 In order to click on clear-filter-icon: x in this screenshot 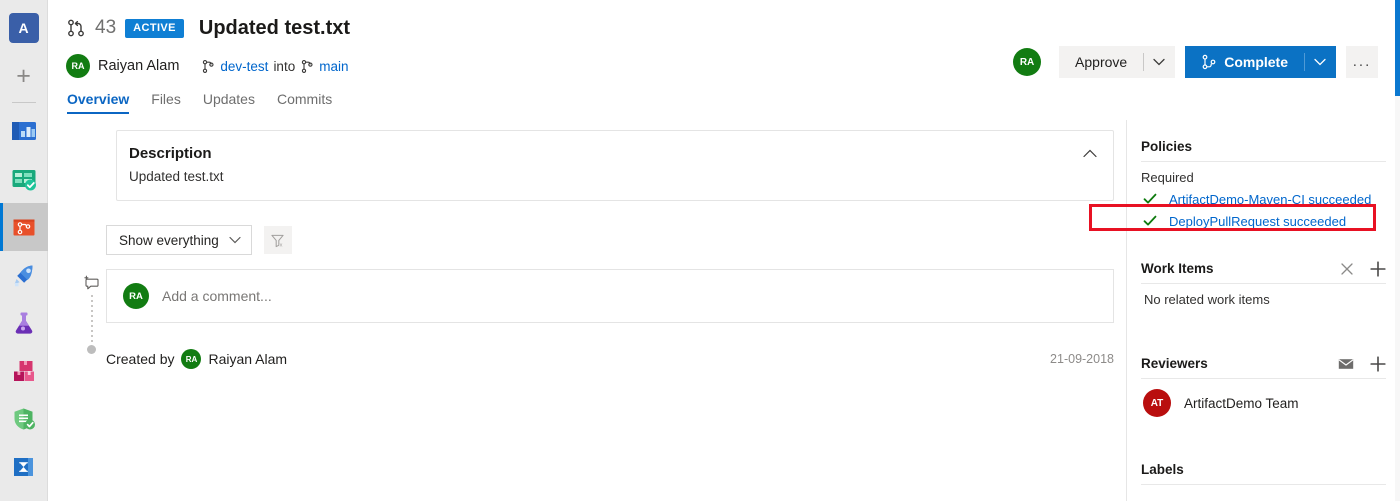, I will do `click(277, 241)`.